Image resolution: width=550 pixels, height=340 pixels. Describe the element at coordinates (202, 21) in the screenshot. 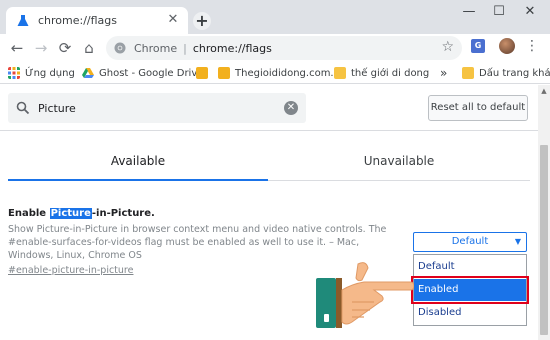

I see `new-tab-button: +` at that location.